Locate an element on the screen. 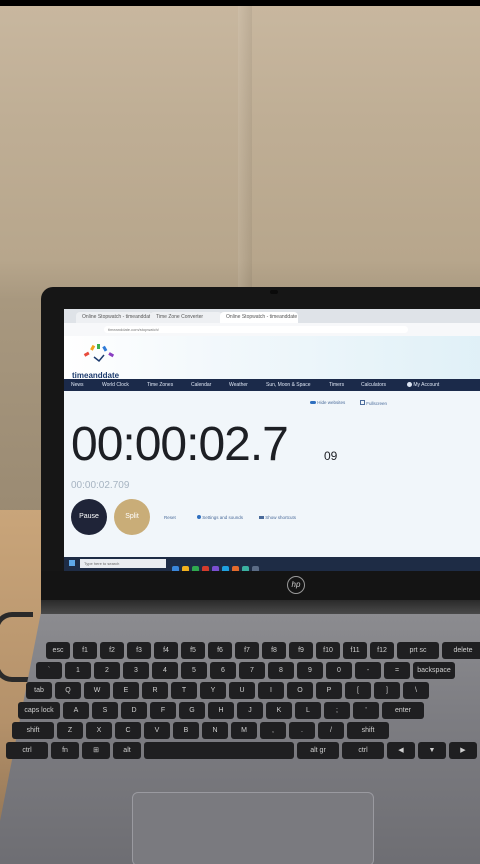  keyboard-row-shift: shift Z X C V B N M,. / shift is located at coordinates (202, 732).